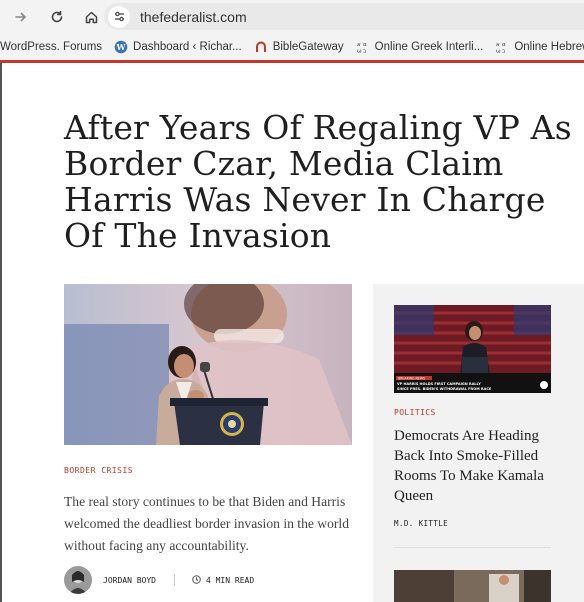  What do you see at coordinates (415, 412) in the screenshot?
I see `sidebar-article-category: POLITICS` at bounding box center [415, 412].